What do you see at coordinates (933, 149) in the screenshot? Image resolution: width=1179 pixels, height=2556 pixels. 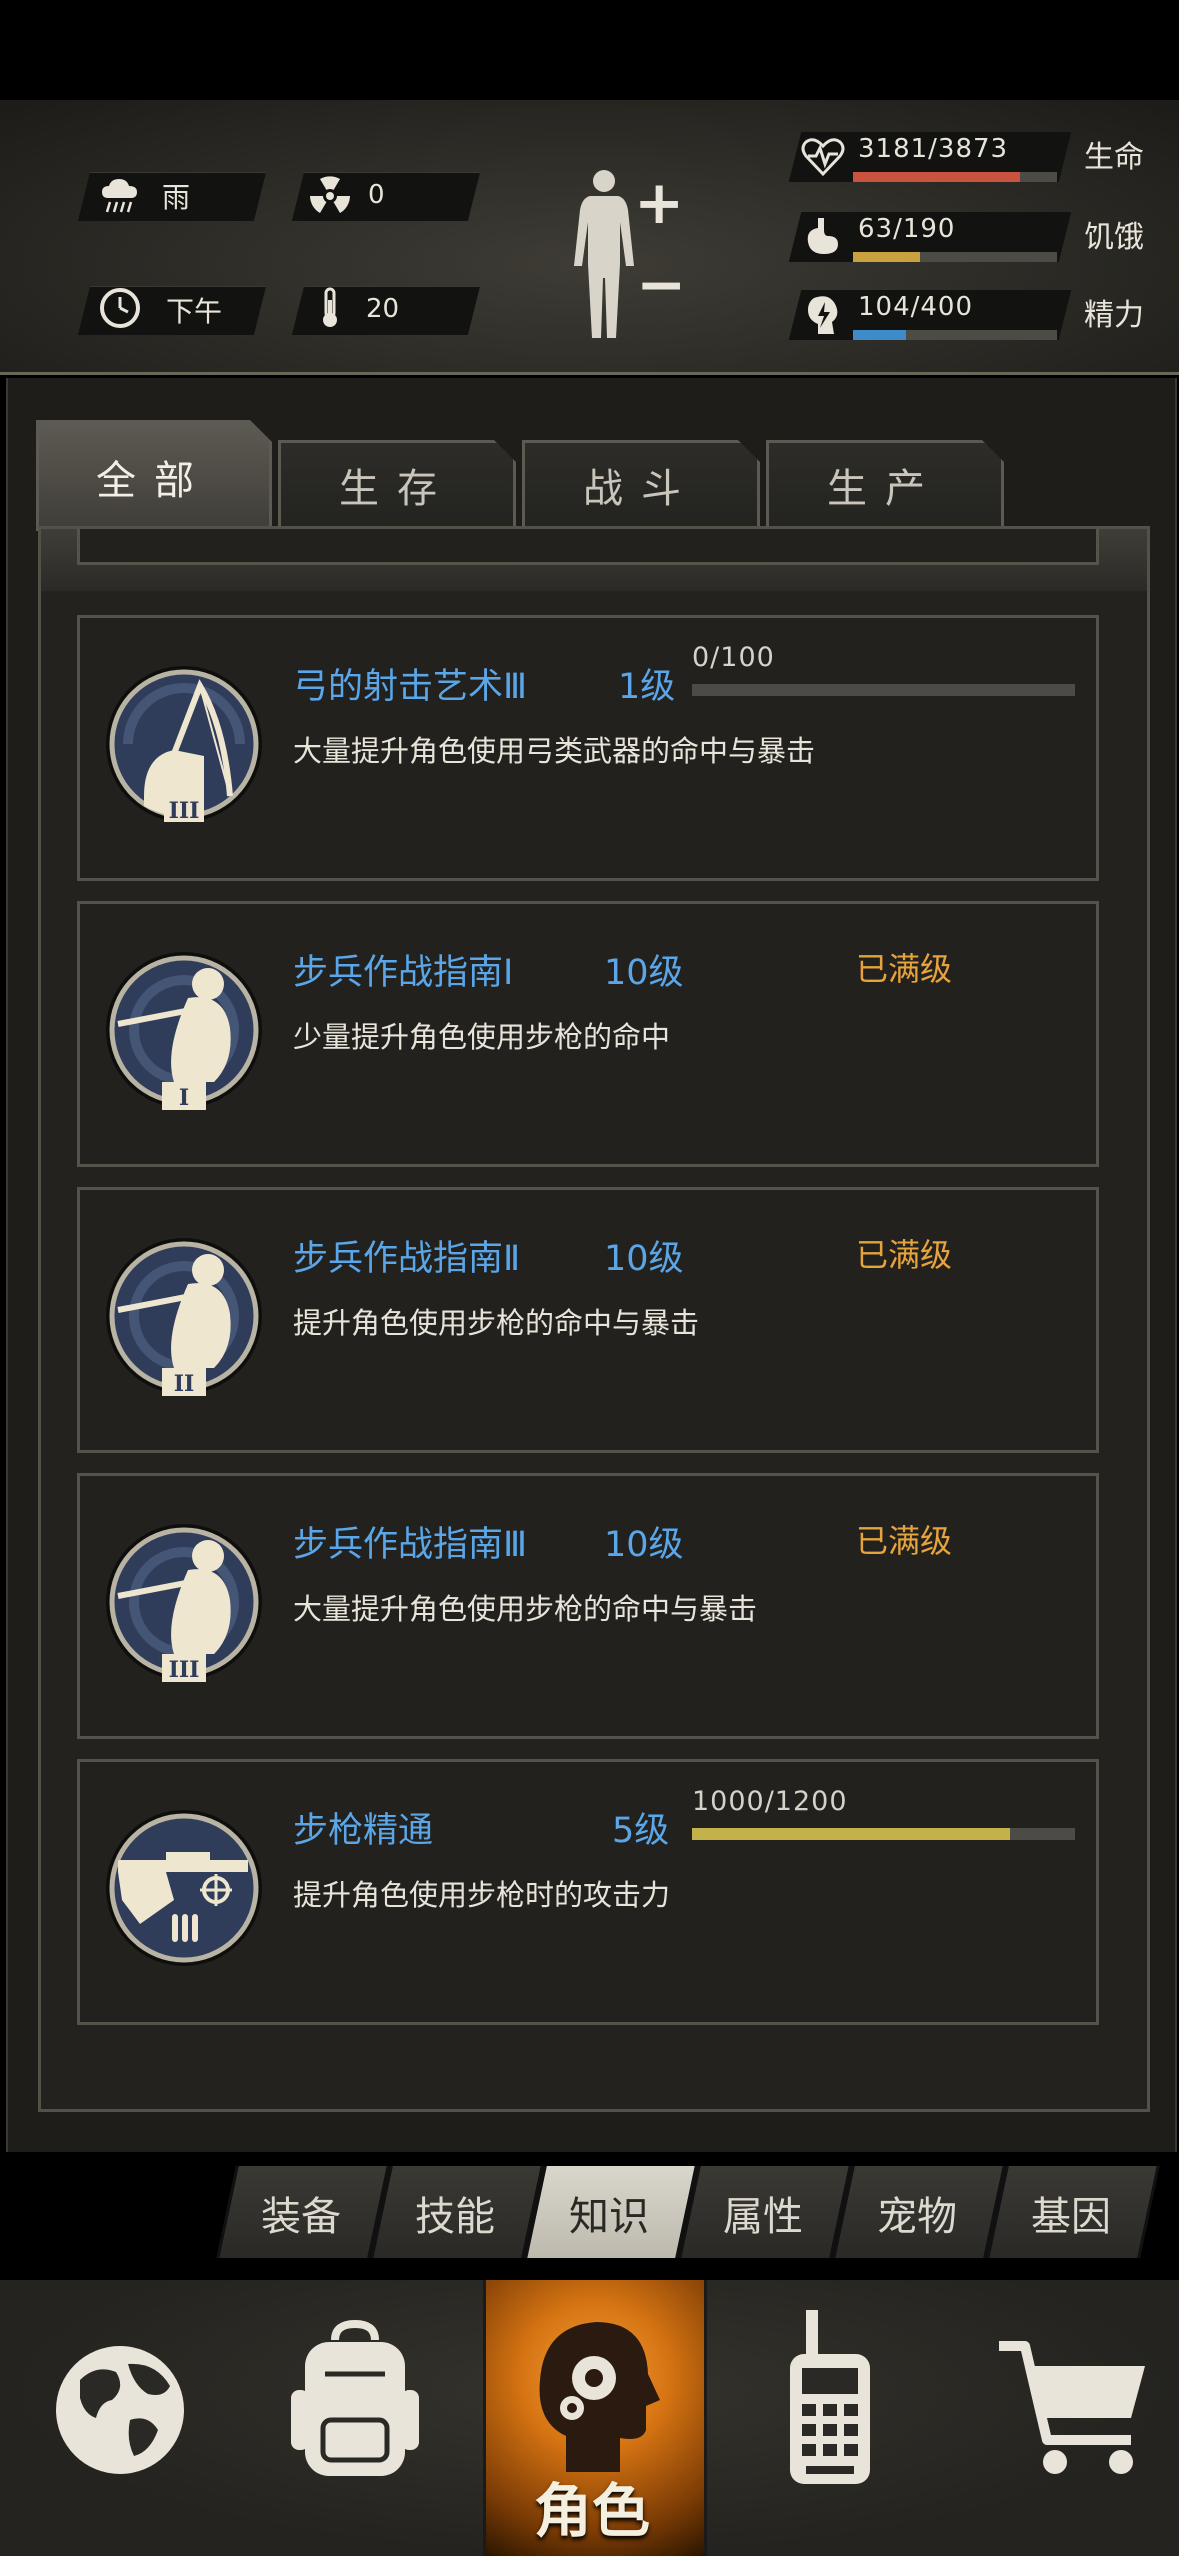 I see `health-value: 3181/3873` at bounding box center [933, 149].